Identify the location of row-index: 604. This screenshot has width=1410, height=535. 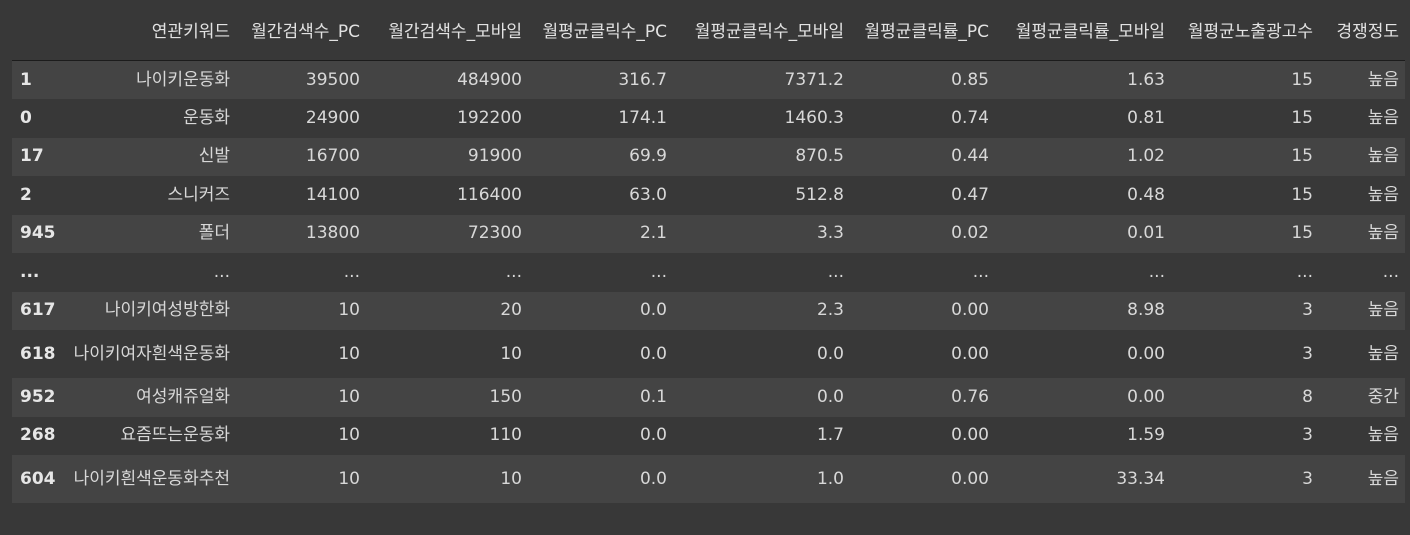
(38, 478).